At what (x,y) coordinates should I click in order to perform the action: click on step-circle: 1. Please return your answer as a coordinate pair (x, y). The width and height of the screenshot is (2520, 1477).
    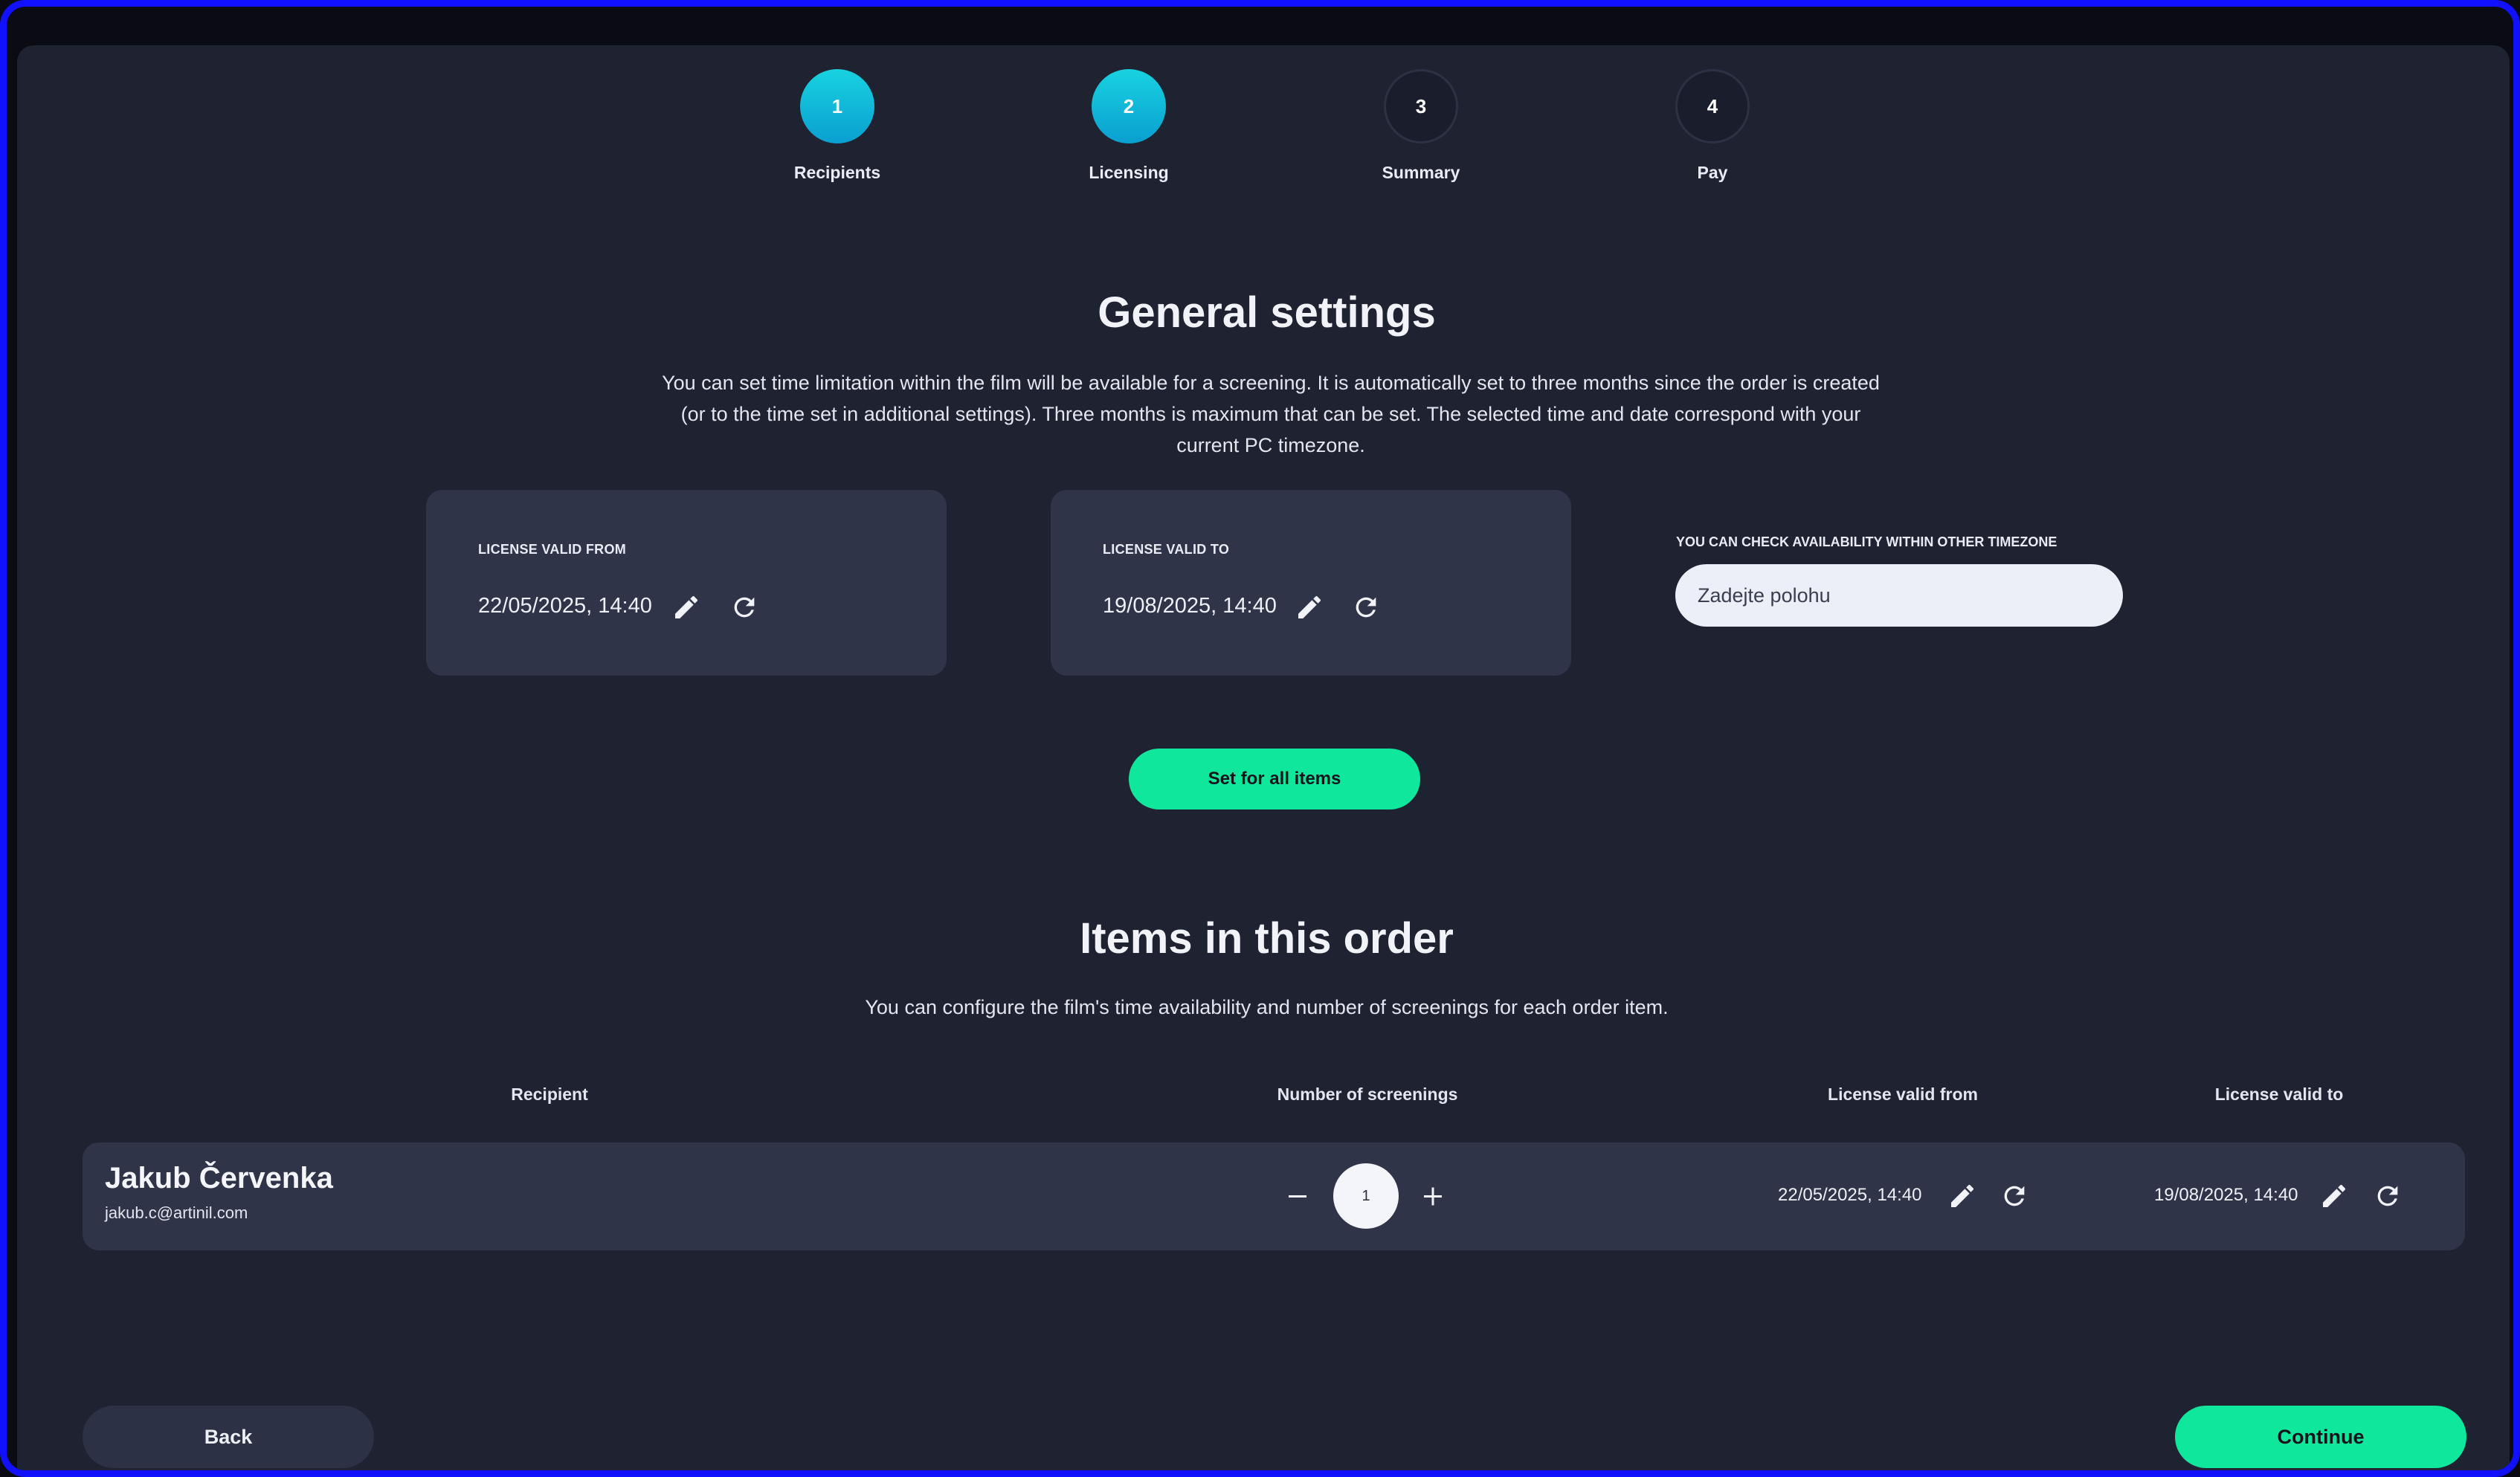
    Looking at the image, I should click on (837, 106).